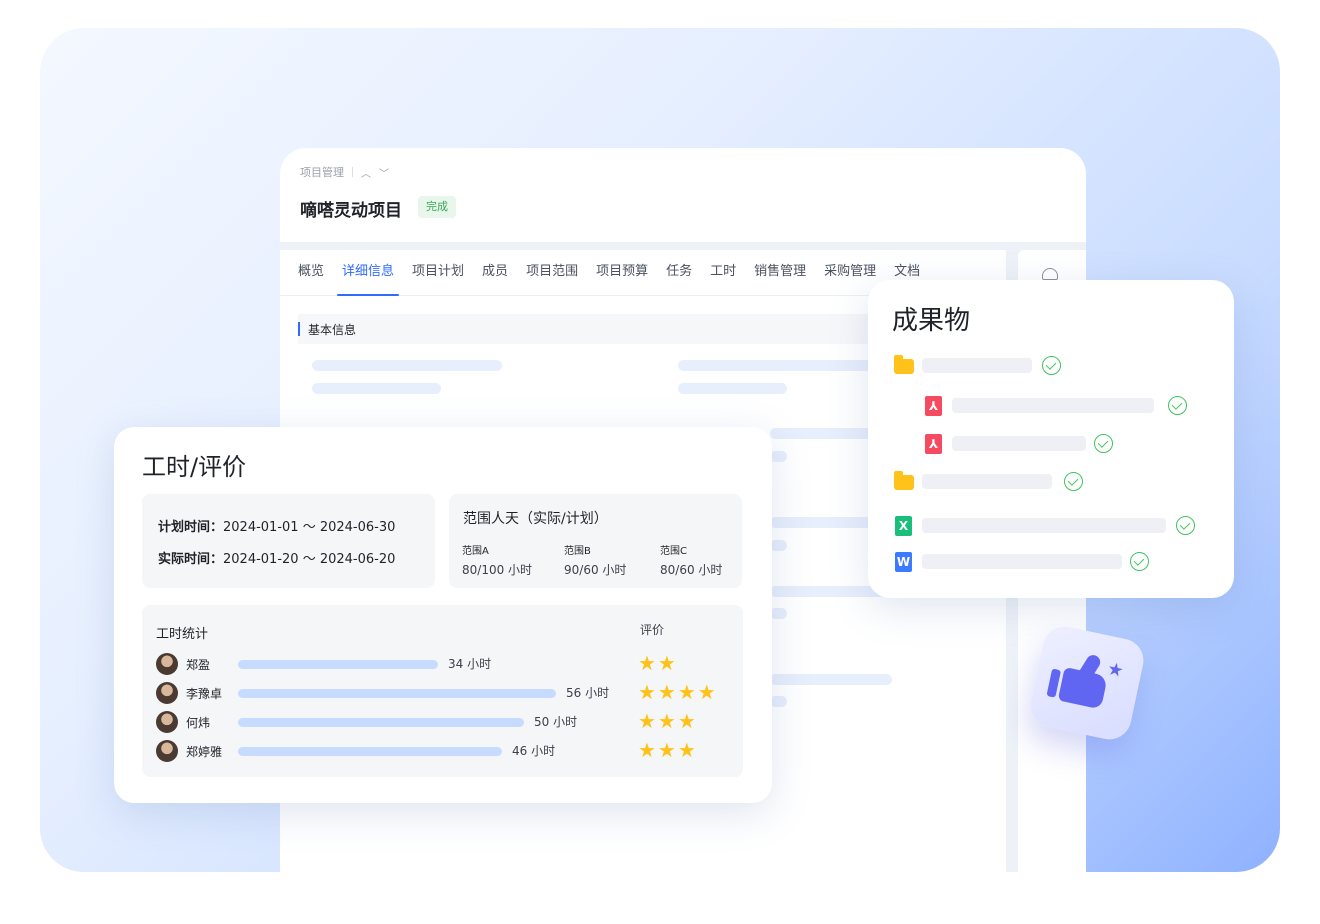 The height and width of the screenshot is (924, 1320). What do you see at coordinates (497, 570) in the screenshot?
I see `scope-value: 80/100 小时` at bounding box center [497, 570].